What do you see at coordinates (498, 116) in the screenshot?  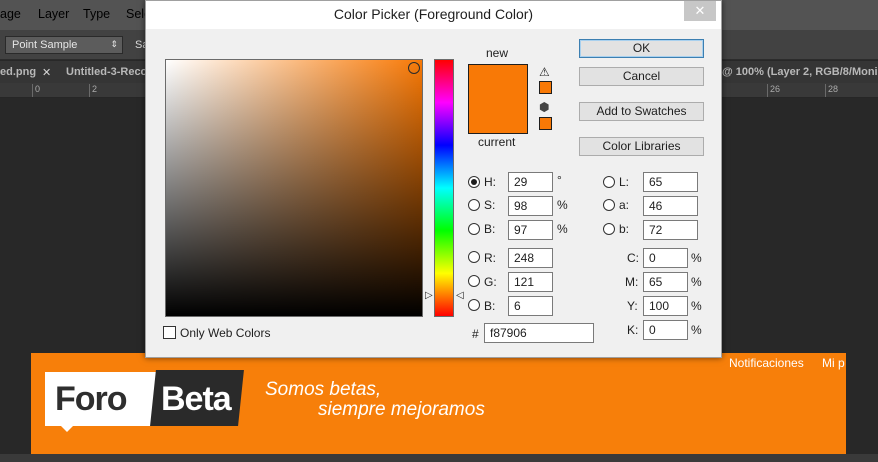 I see `current-color-swatch` at bounding box center [498, 116].